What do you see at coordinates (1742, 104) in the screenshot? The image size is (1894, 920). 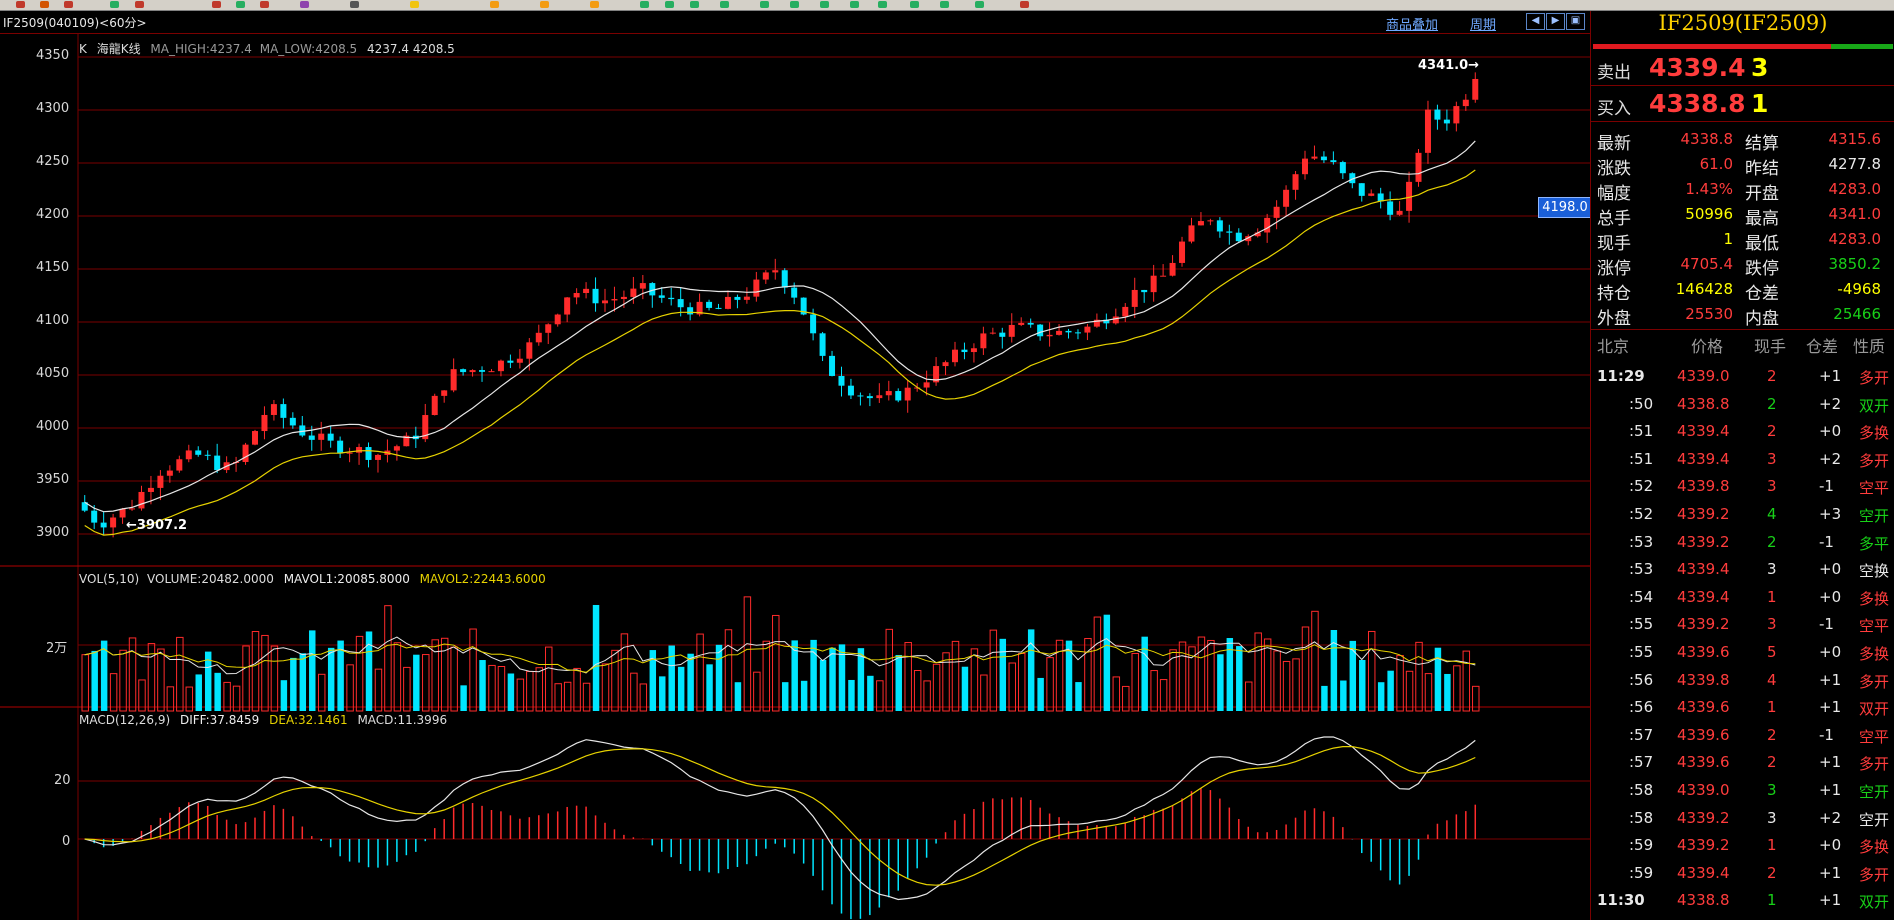 I see `buy-row: 买入 4338.8 1` at bounding box center [1742, 104].